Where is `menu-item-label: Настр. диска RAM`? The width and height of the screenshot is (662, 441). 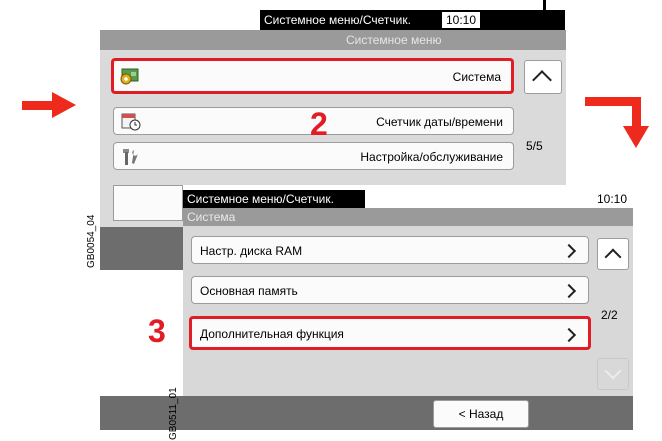
menu-item-label: Настр. диска RAM is located at coordinates (251, 251).